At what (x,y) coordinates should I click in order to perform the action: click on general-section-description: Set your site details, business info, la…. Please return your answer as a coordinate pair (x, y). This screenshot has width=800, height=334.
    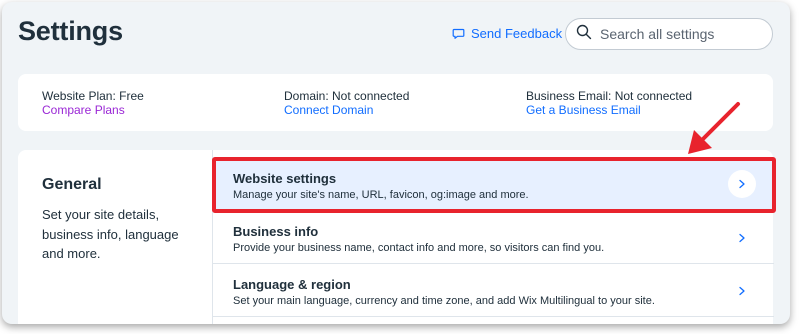
    Looking at the image, I should click on (110, 234).